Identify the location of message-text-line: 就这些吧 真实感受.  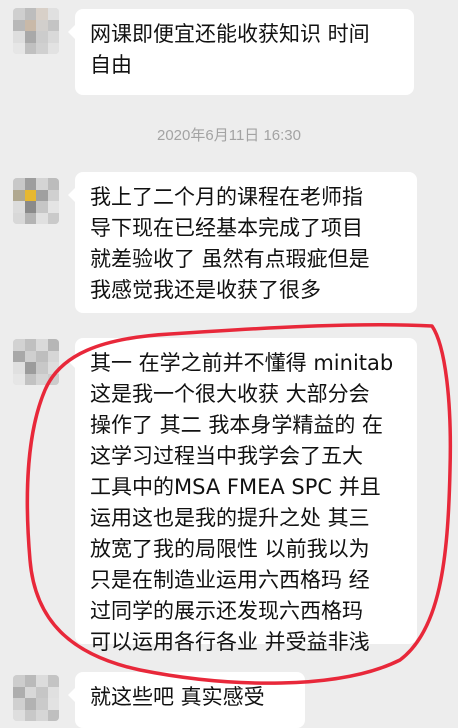
(177, 697).